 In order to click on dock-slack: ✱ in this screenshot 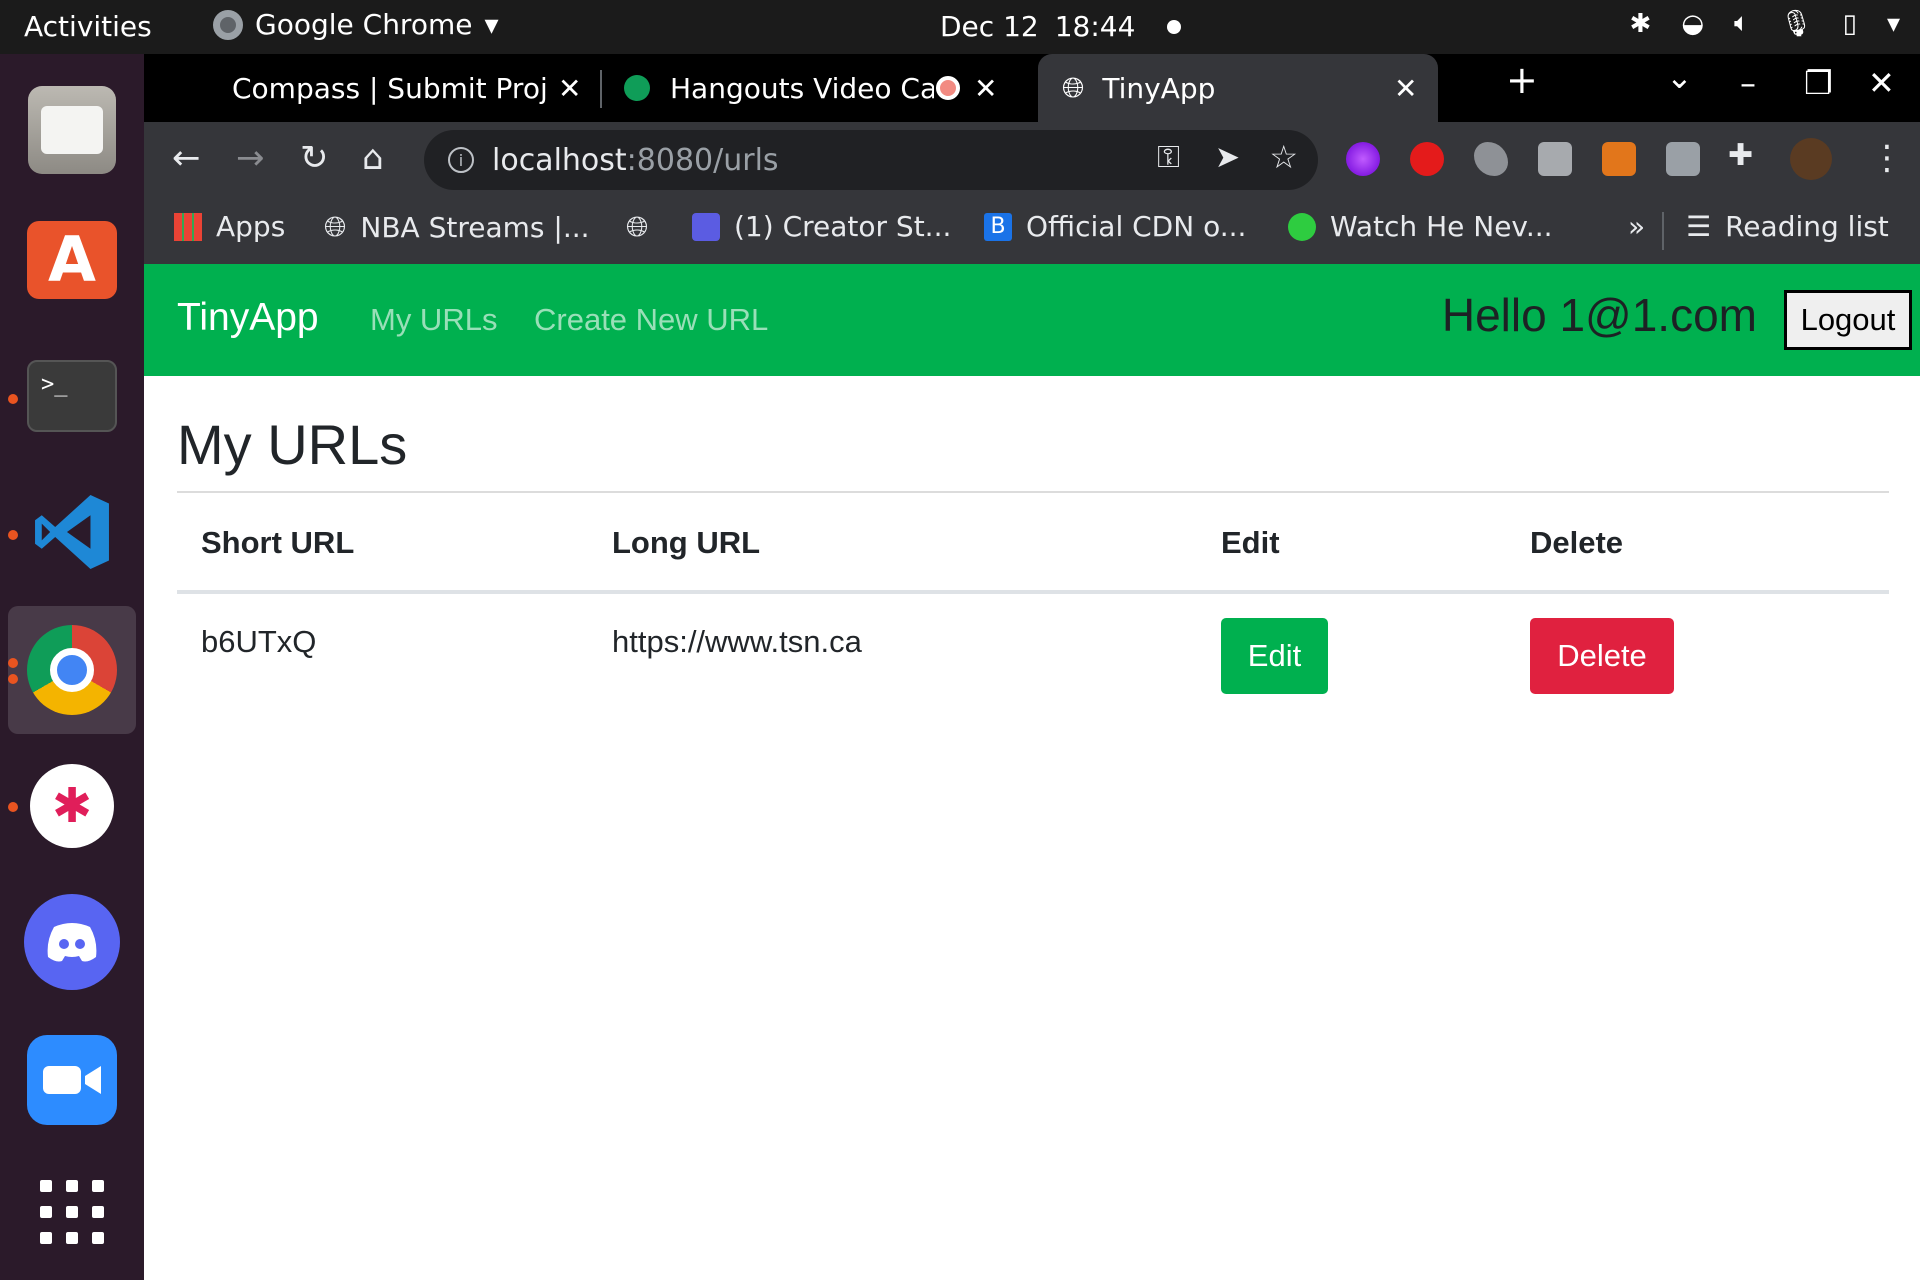, I will do `click(72, 806)`.